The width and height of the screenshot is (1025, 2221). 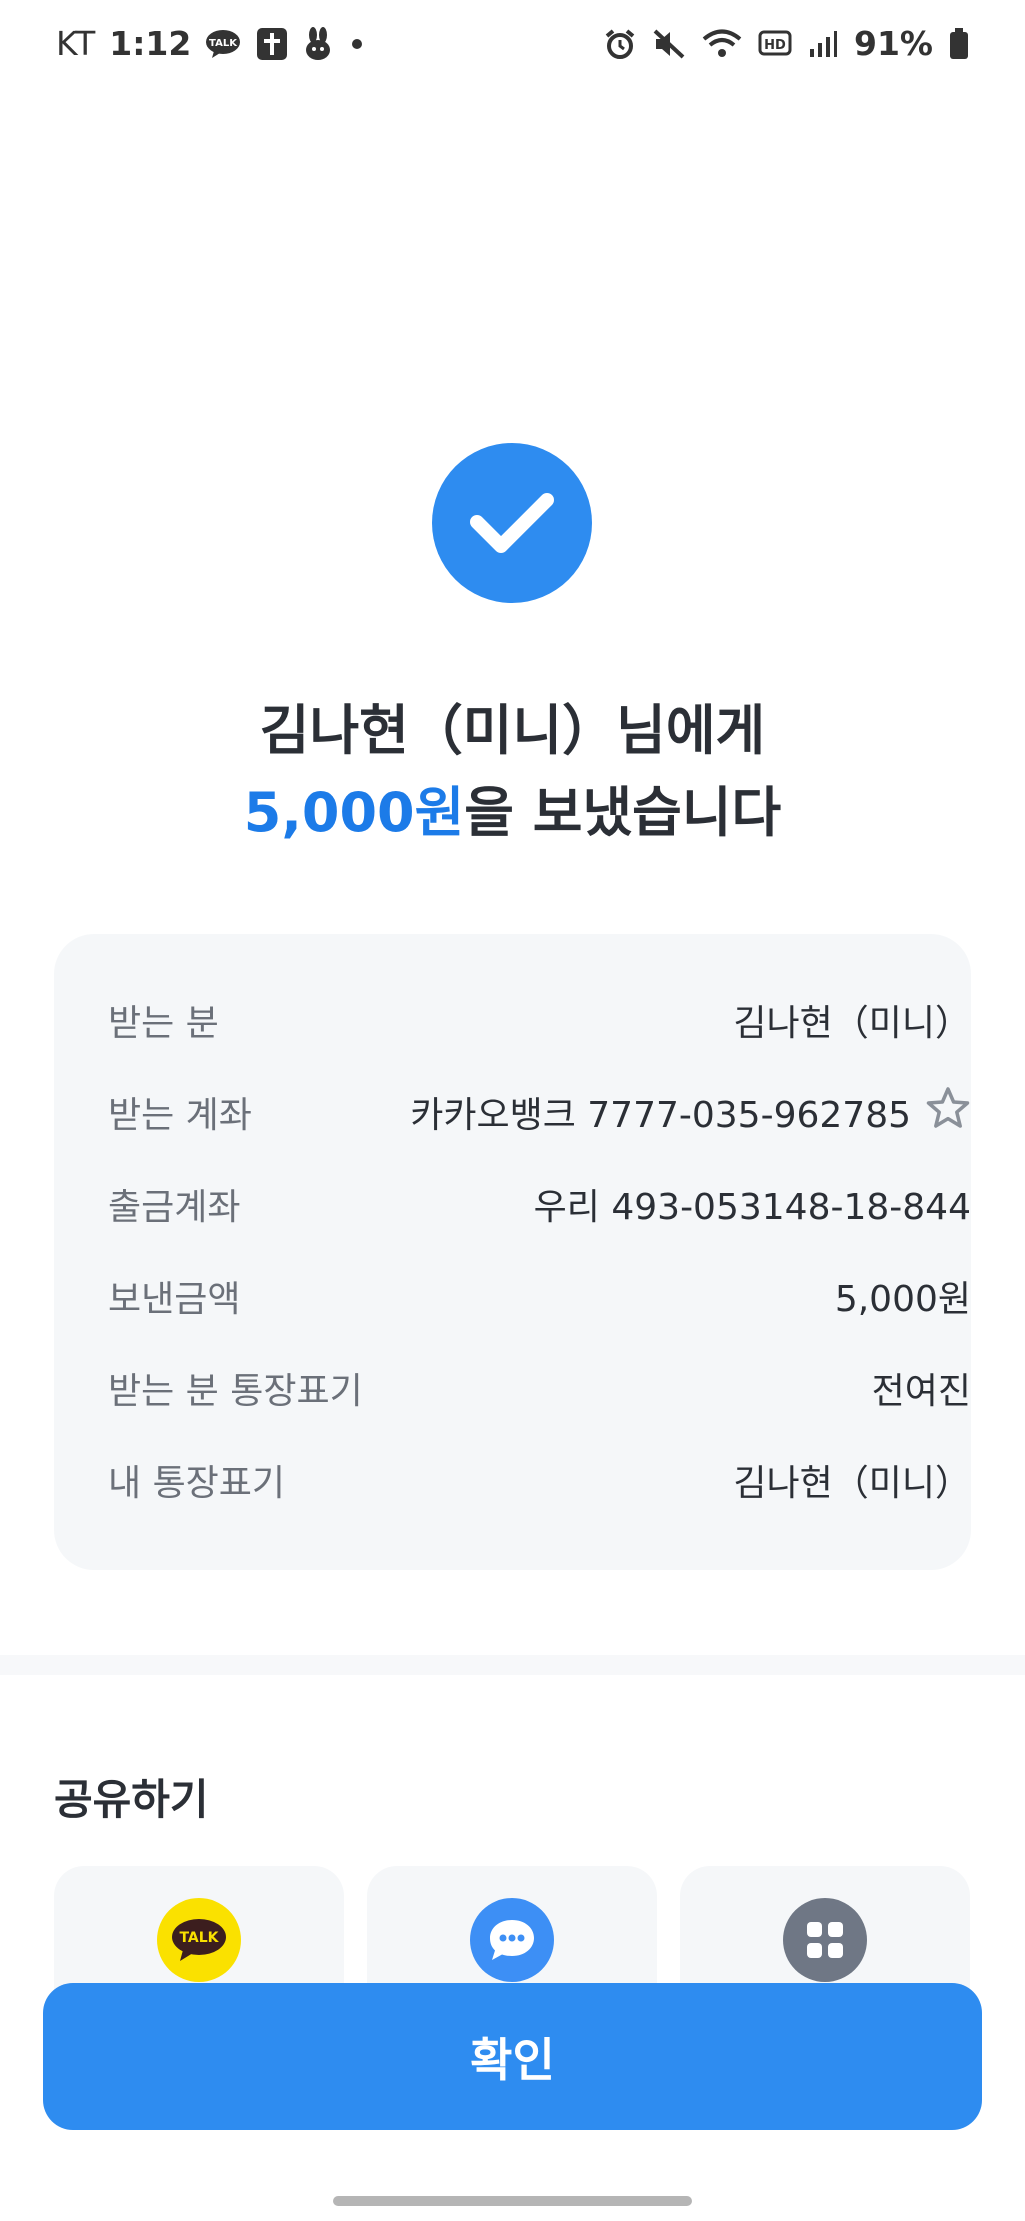 I want to click on detail-row-recipient: 받는 분 김나현（미니）, so click(x=539, y=1020).